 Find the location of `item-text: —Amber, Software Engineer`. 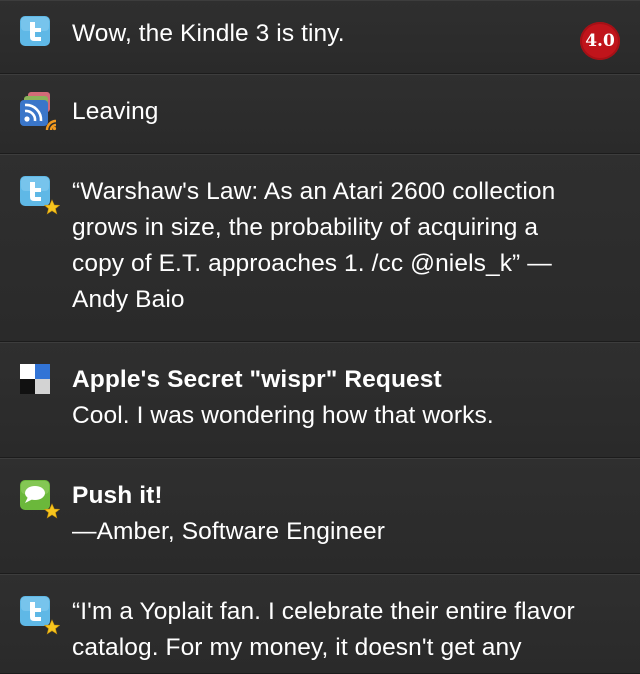

item-text: —Amber, Software Engineer is located at coordinates (228, 531).